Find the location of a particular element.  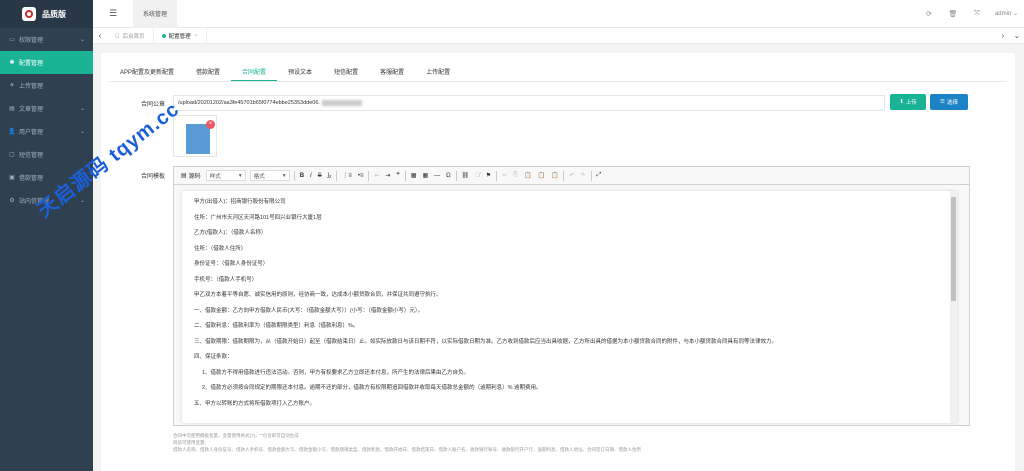

sidebar-item-label: 配置管理 is located at coordinates (31, 64).